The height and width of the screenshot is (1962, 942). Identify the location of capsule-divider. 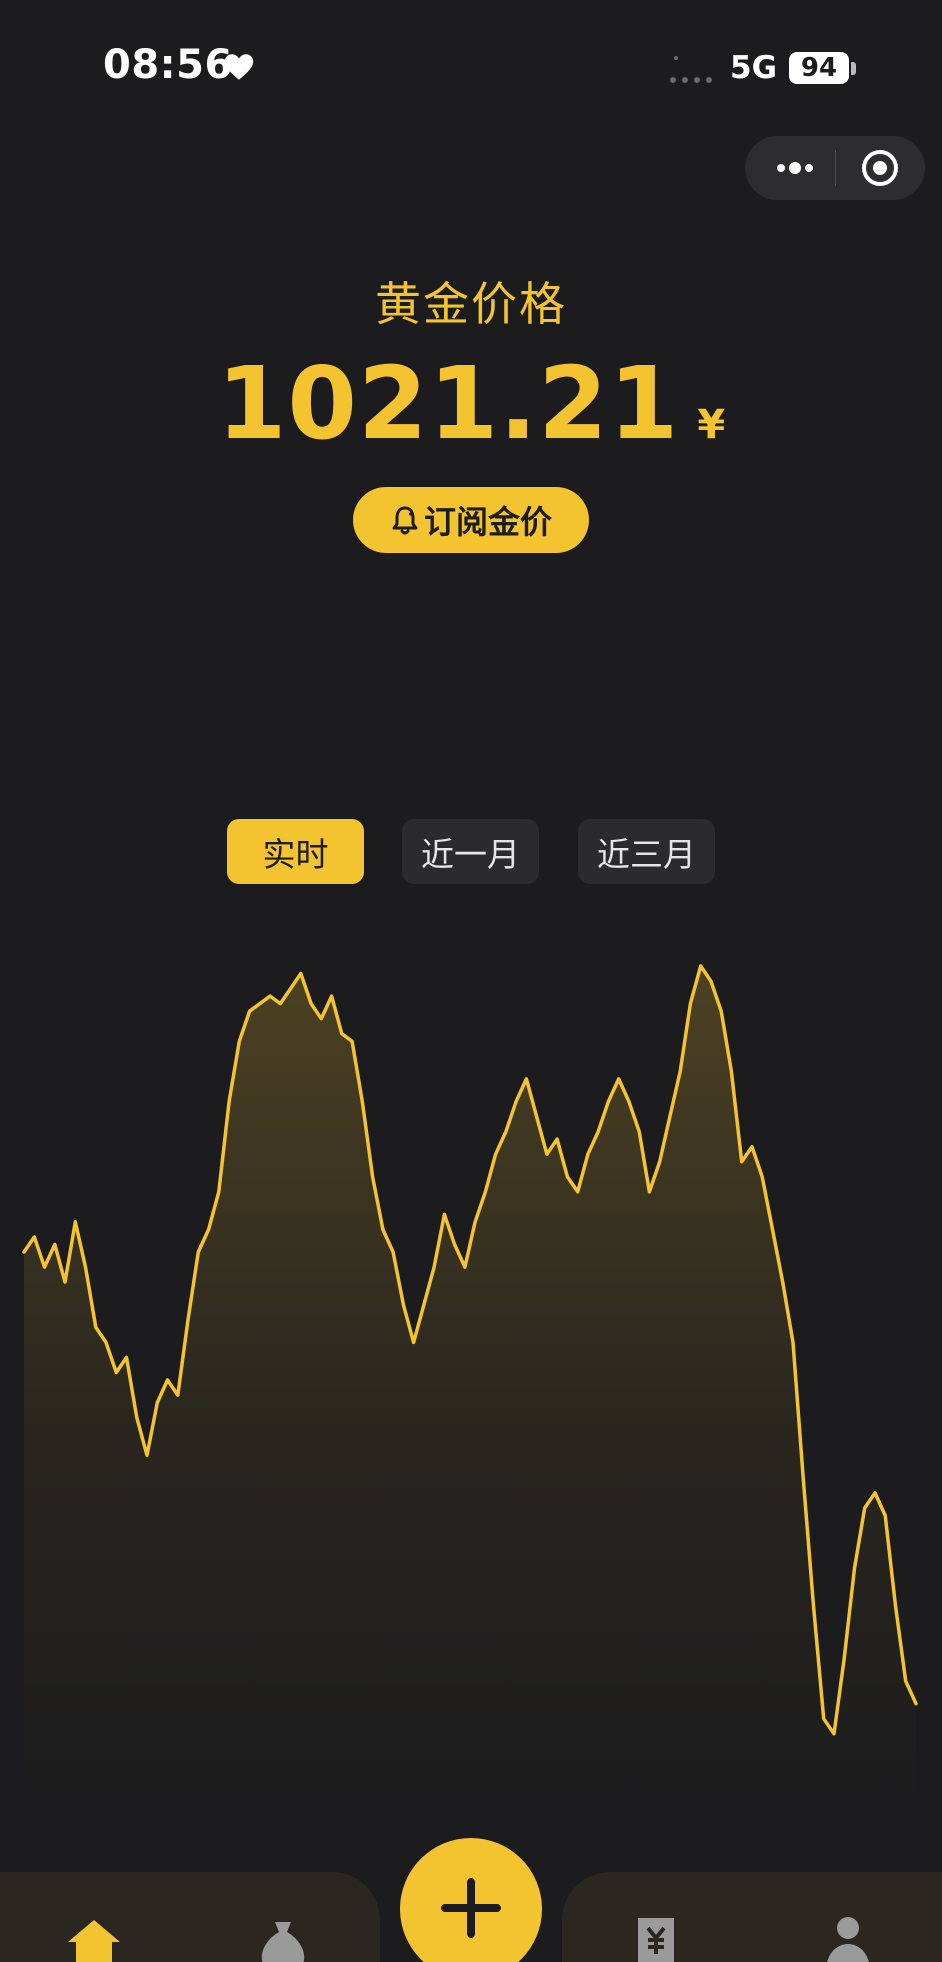
(835, 168).